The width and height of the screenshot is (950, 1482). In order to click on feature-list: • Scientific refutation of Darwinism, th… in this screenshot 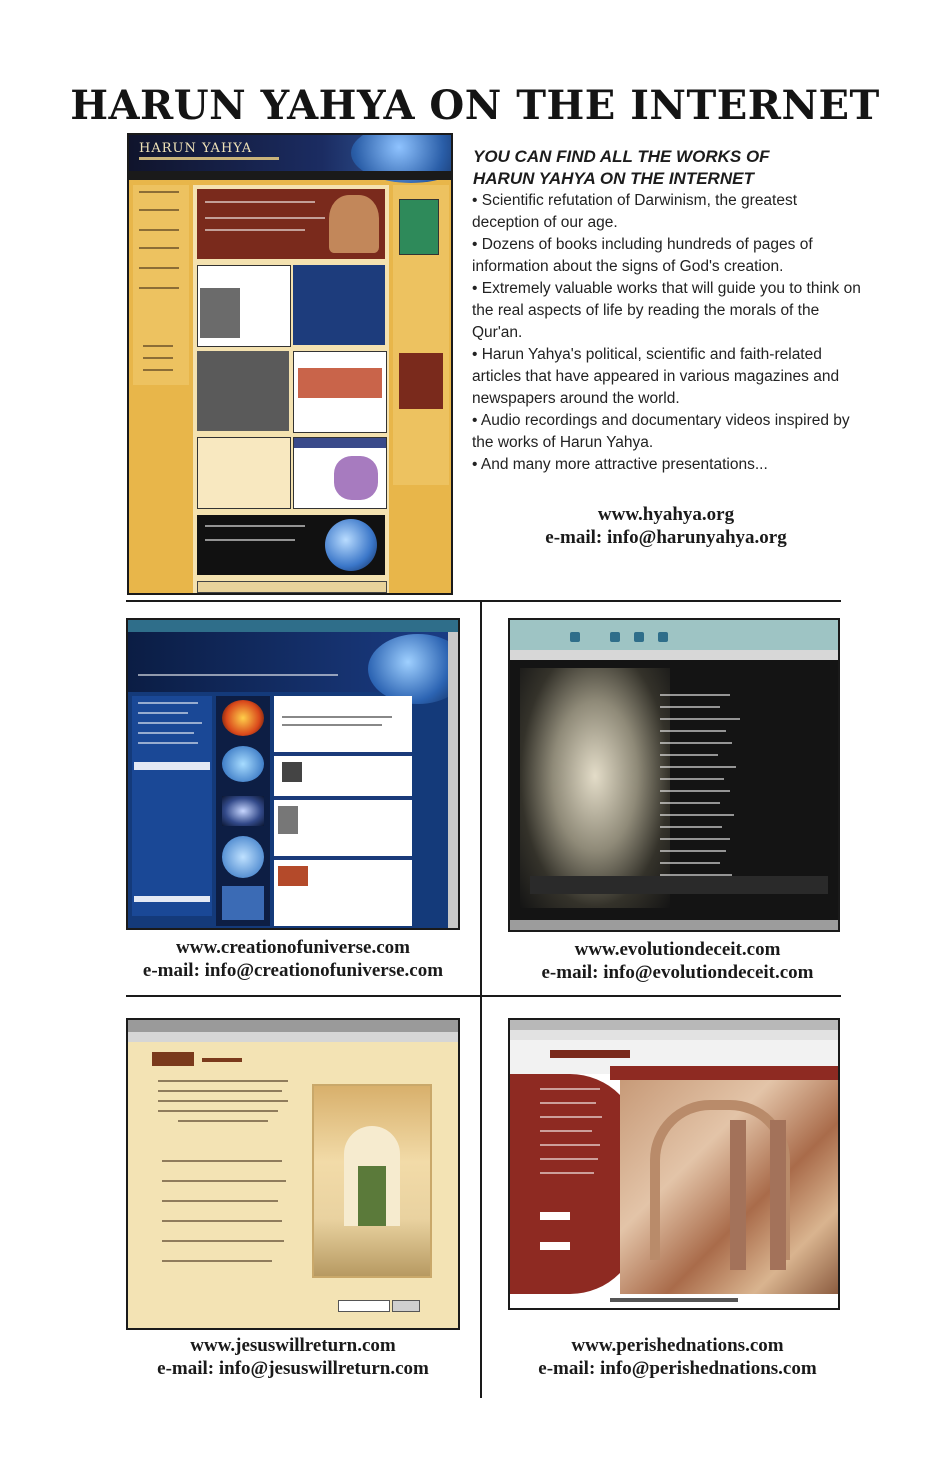, I will do `click(669, 333)`.